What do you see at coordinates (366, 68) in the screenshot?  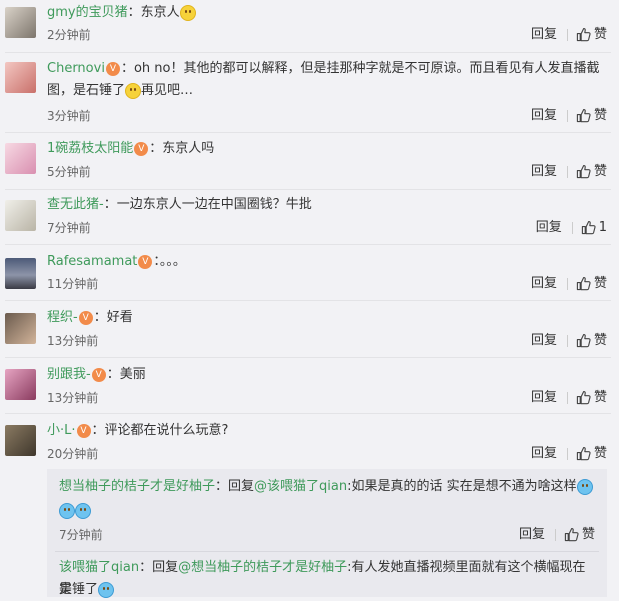 I see `comment-text: oh no！其他的都可以解释，但是挂那种字就是不可原谅。而且看见有人发直播截` at bounding box center [366, 68].